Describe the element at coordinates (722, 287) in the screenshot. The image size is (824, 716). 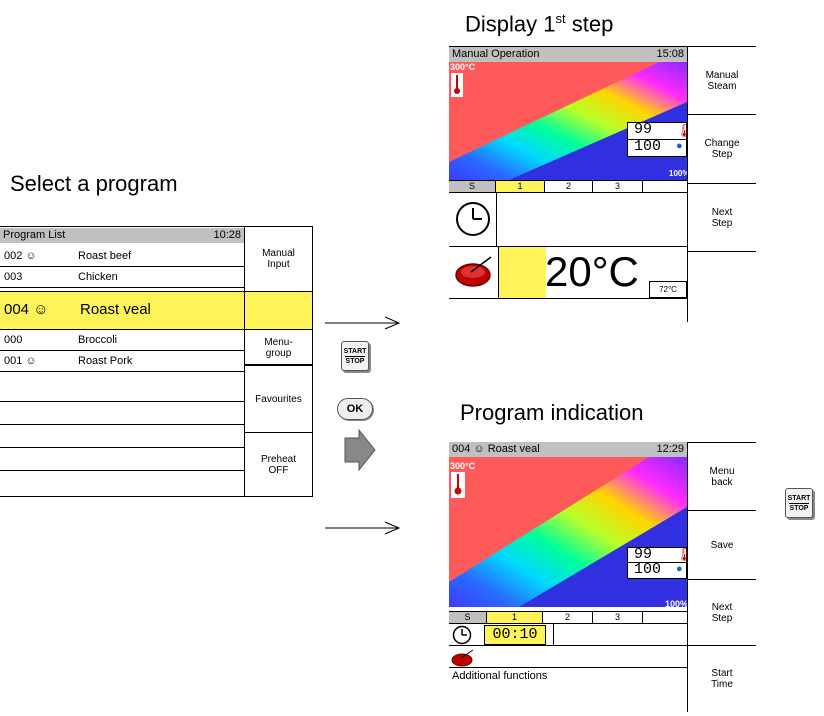
I see `empty-side-button` at that location.